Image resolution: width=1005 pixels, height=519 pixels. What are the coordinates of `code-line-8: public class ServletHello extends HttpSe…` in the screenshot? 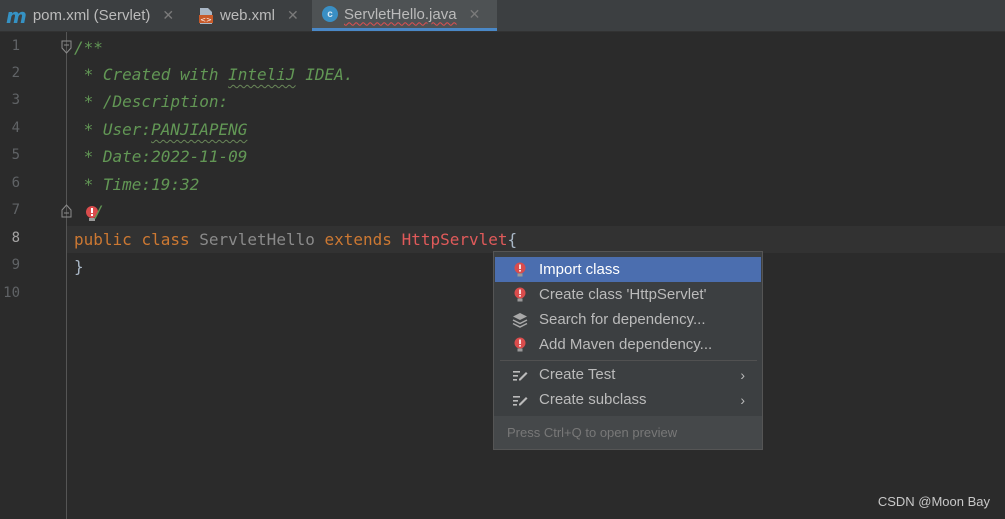 It's located at (295, 239).